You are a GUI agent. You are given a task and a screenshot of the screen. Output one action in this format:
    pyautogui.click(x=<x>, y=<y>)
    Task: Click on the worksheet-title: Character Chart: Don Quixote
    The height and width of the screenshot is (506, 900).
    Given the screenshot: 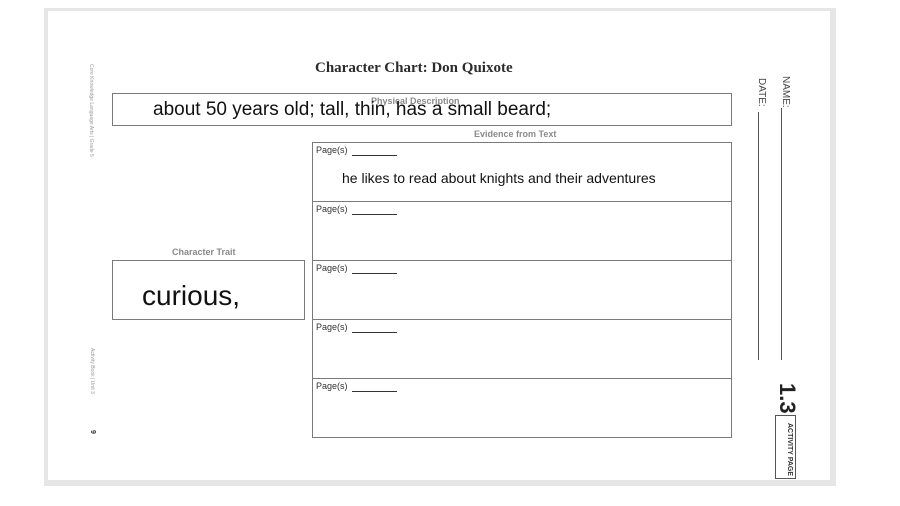 What is the action you would take?
    pyautogui.click(x=414, y=68)
    